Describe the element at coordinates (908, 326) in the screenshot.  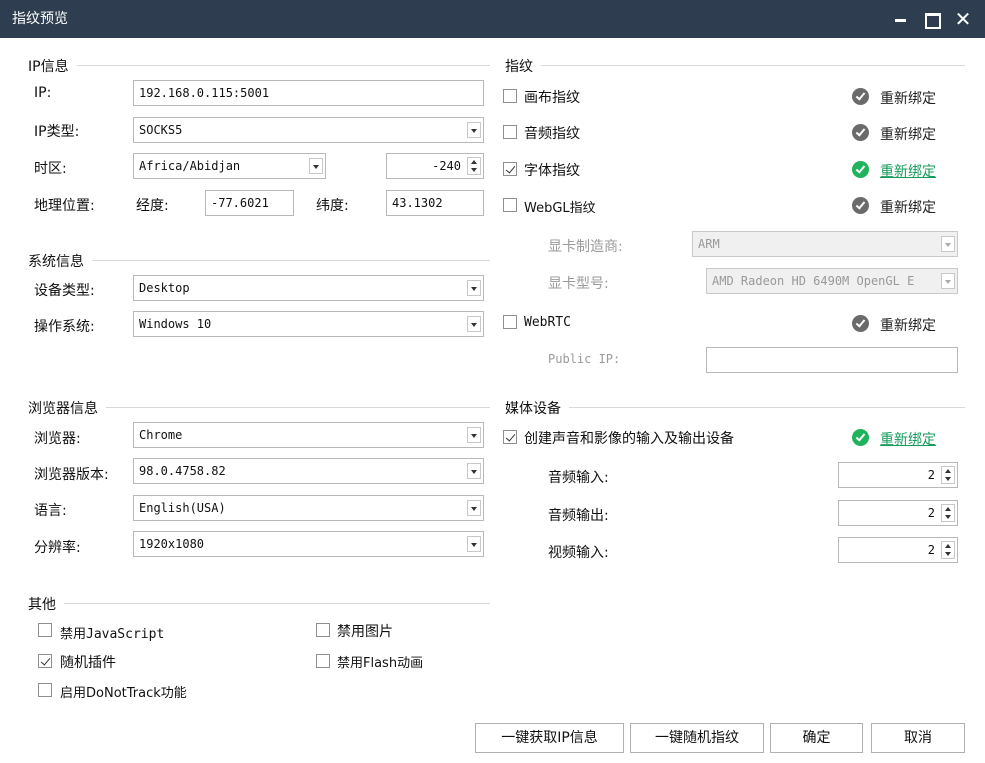
I see `webrtc-rebind: 重新绑定` at that location.